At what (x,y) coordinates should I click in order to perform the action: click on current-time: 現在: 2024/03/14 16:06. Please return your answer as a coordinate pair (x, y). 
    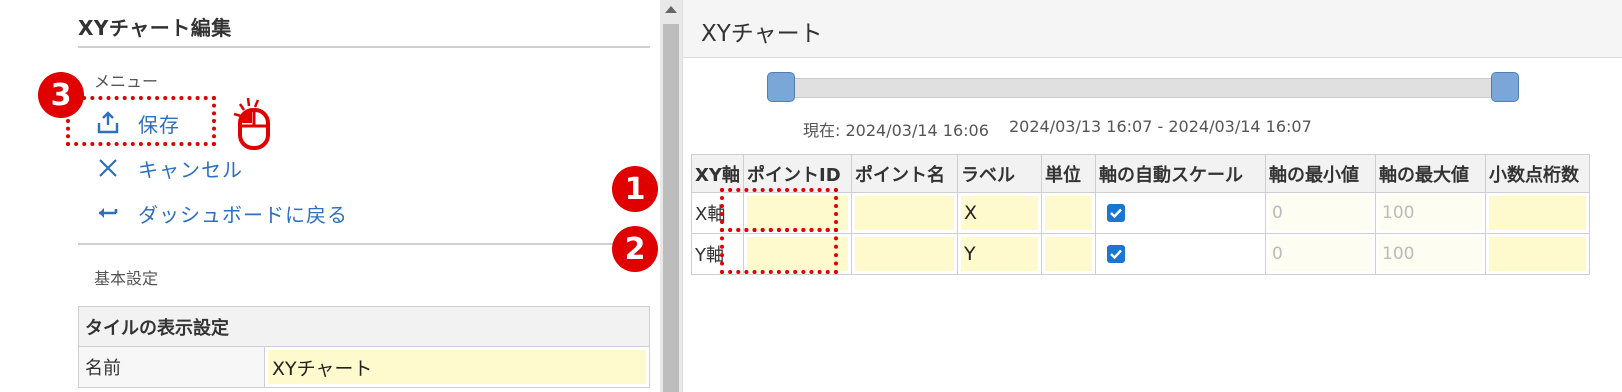
    Looking at the image, I should click on (896, 130).